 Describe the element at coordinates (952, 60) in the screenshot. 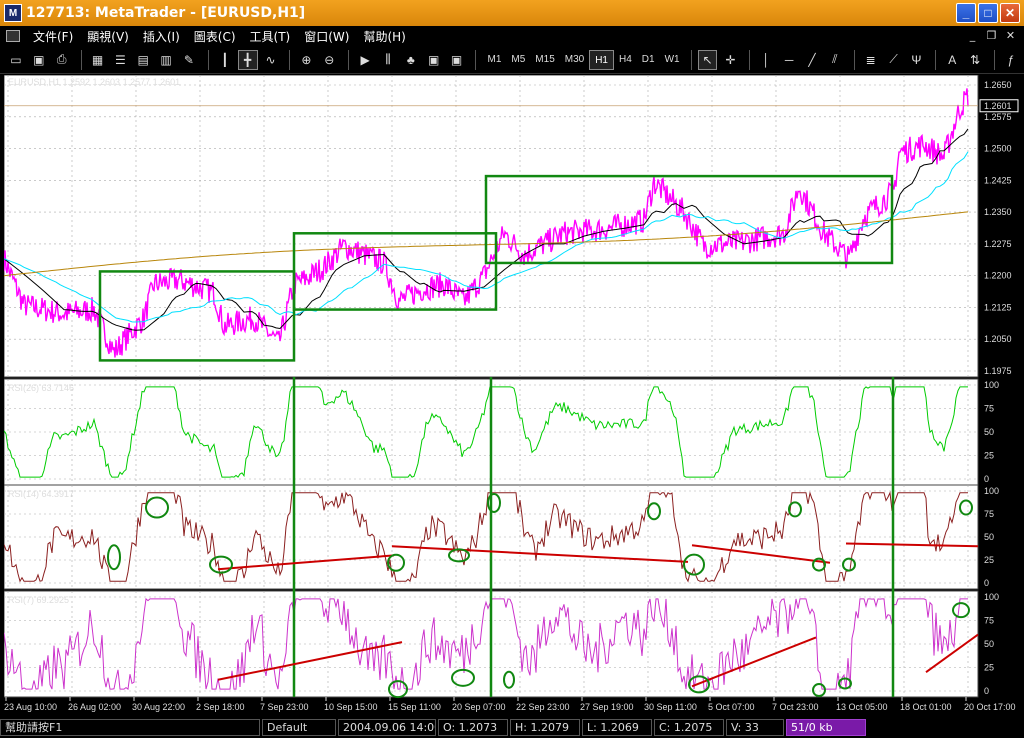

I see `text-icon: A` at that location.